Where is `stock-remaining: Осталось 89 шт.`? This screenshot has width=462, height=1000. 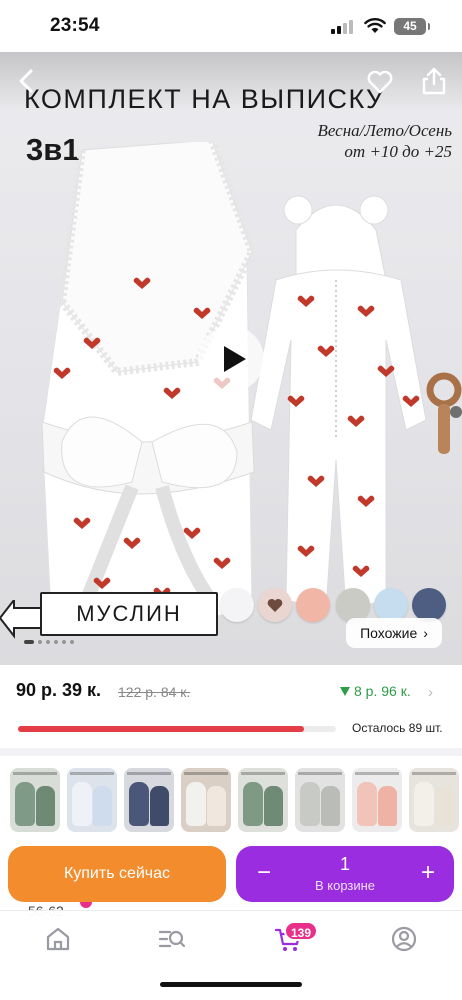
stock-remaining: Осталось 89 шт. is located at coordinates (397, 728).